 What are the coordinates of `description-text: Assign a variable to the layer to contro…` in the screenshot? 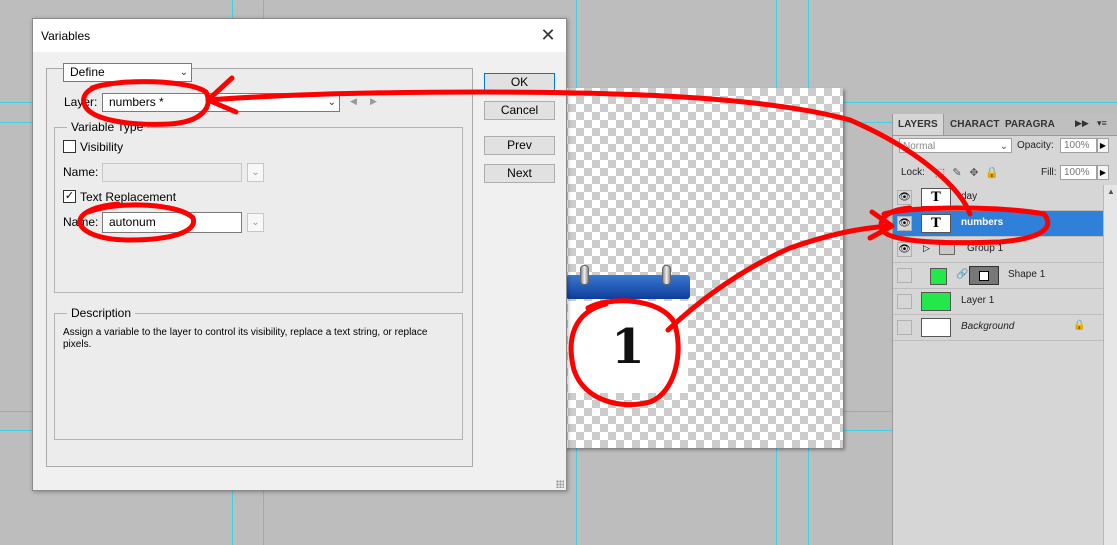 It's located at (245, 338).